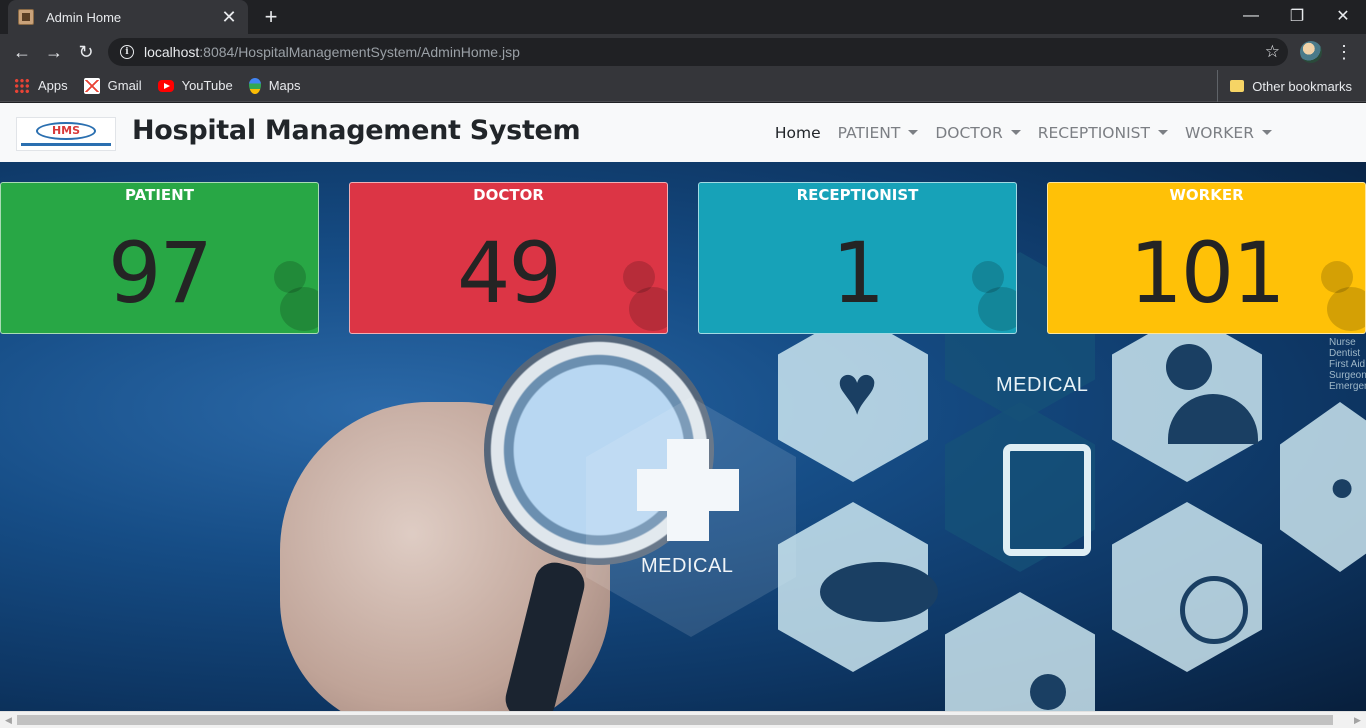 The width and height of the screenshot is (1366, 728). I want to click on molecule-icon, so click(1048, 692).